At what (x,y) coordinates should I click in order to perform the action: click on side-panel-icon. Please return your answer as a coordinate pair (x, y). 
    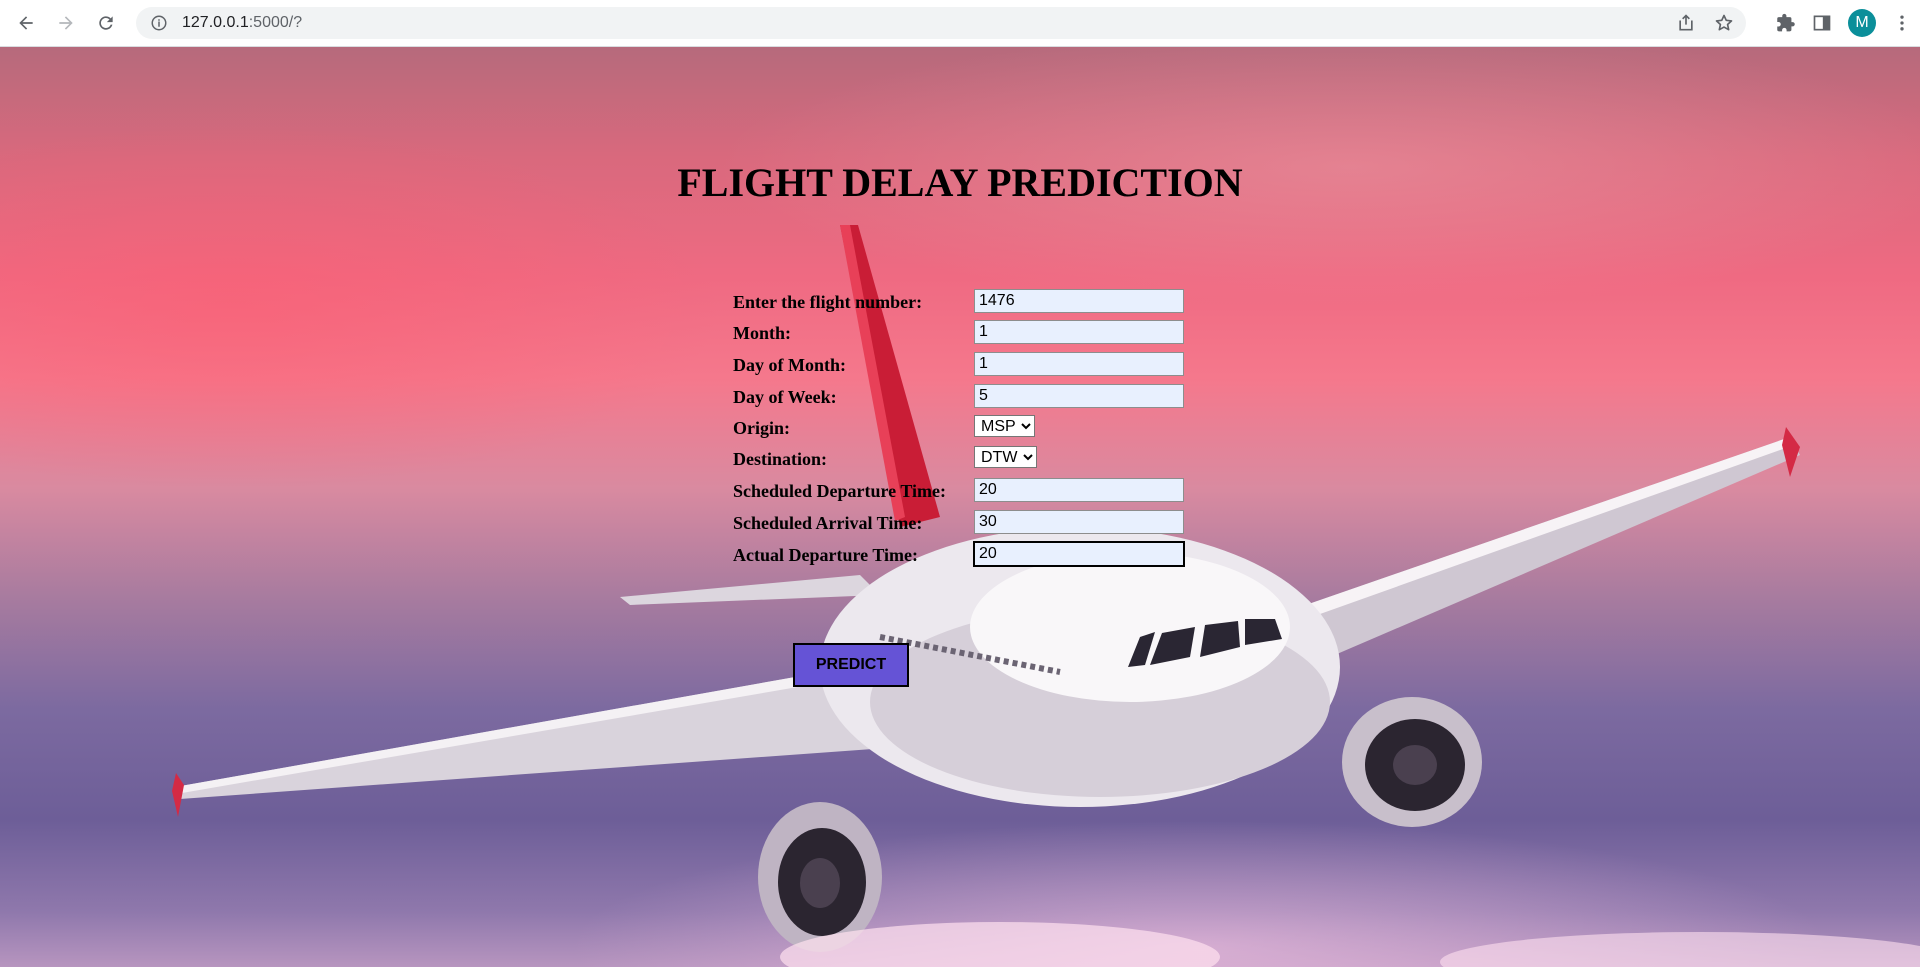
    Looking at the image, I should click on (1822, 23).